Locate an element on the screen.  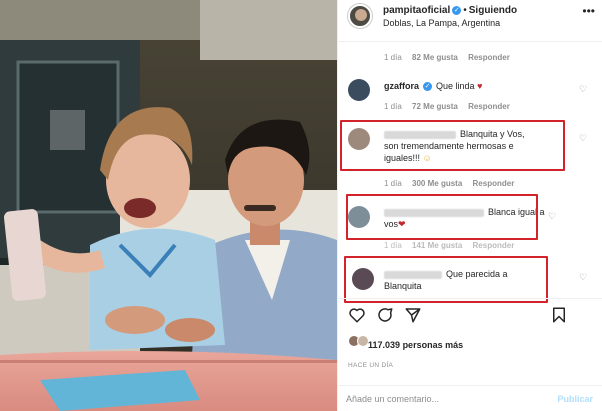
author-avatar is located at coordinates (360, 16).